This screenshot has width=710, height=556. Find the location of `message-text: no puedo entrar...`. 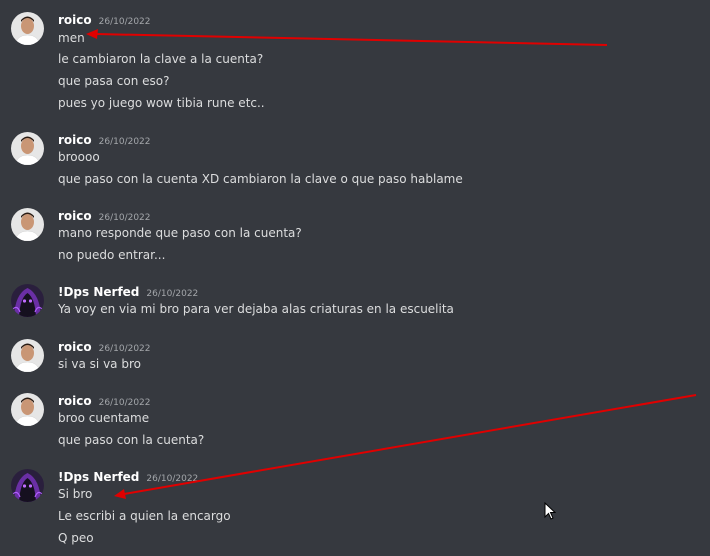

message-text: no puedo entrar... is located at coordinates (112, 255).